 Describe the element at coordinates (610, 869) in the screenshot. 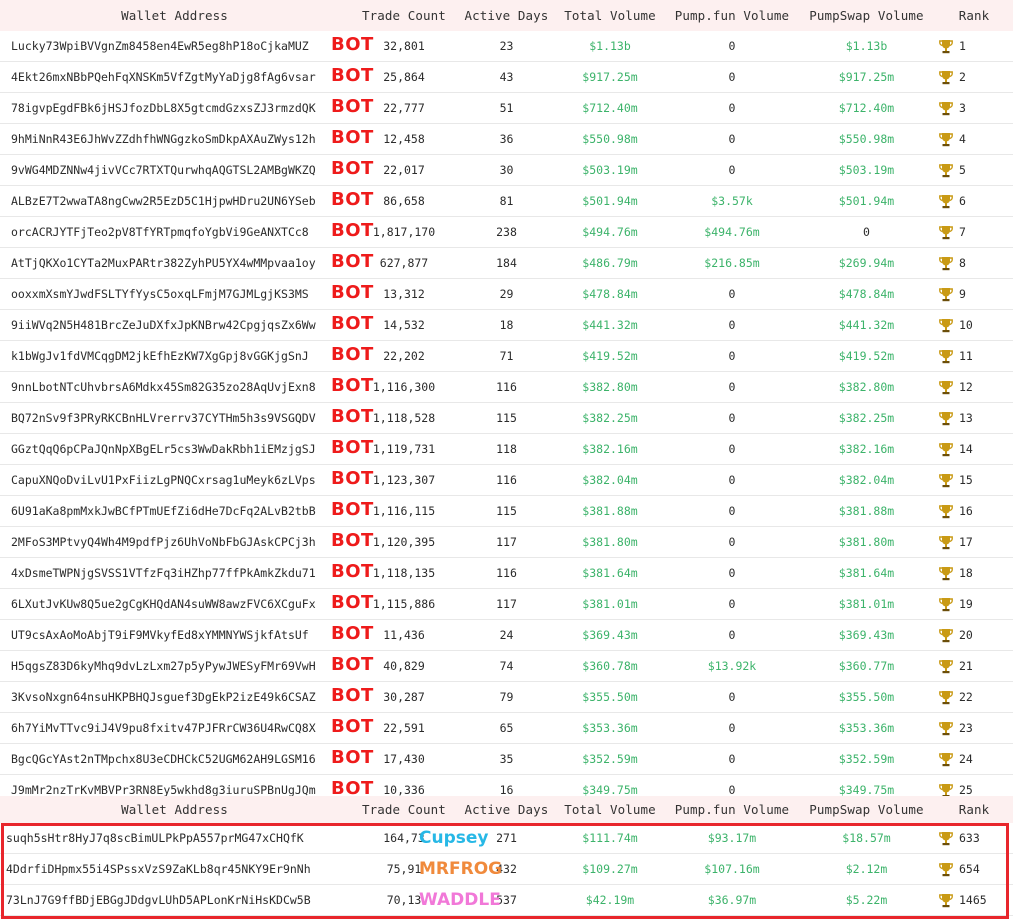

I see `total-volume-cell: $109.27m` at that location.